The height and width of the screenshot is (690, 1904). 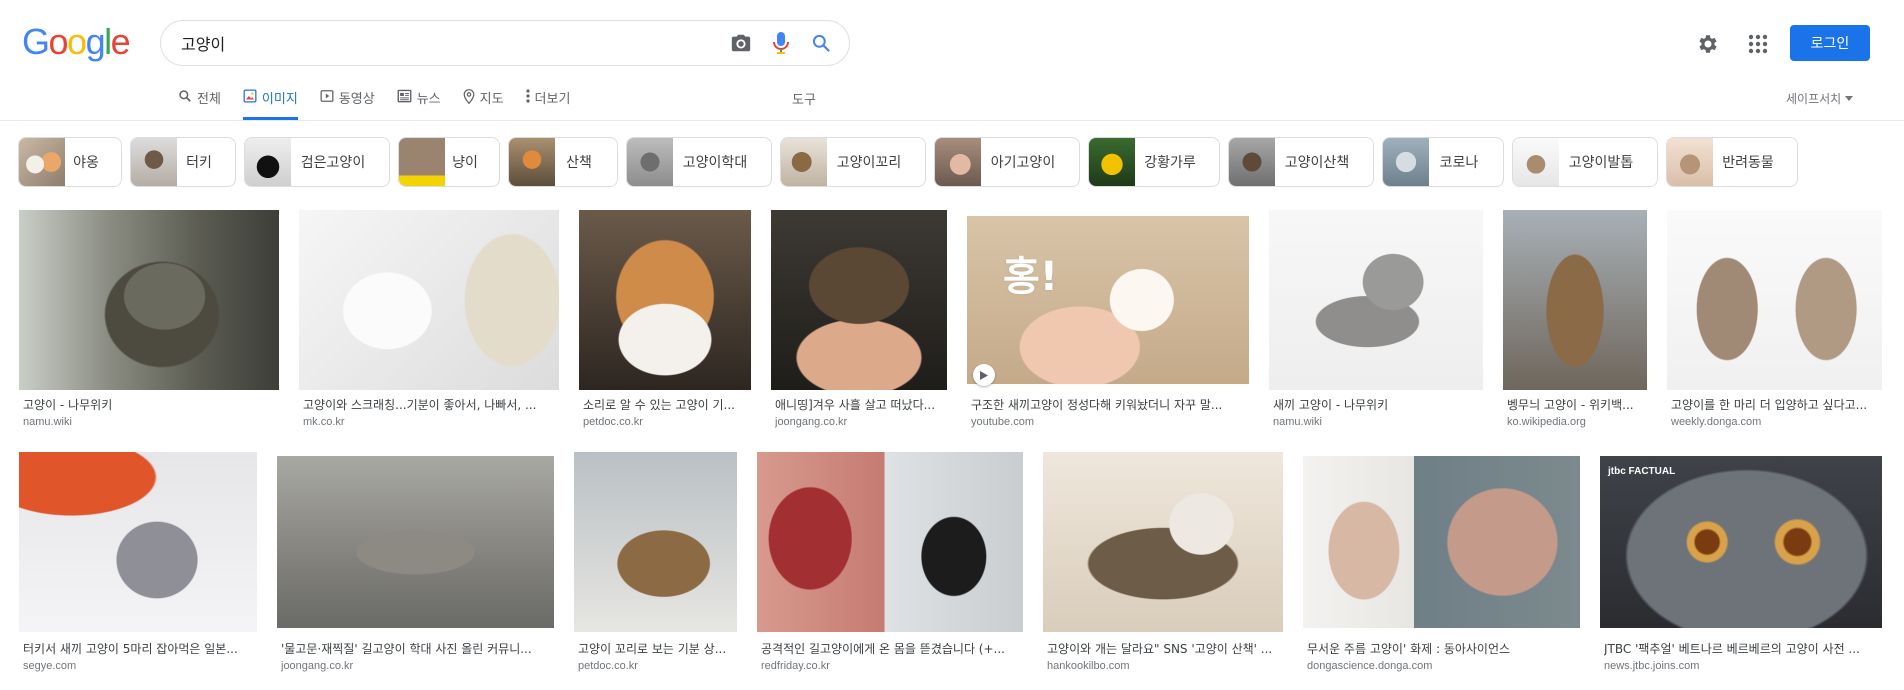 I want to click on result-image: 홍!, so click(x=1108, y=300).